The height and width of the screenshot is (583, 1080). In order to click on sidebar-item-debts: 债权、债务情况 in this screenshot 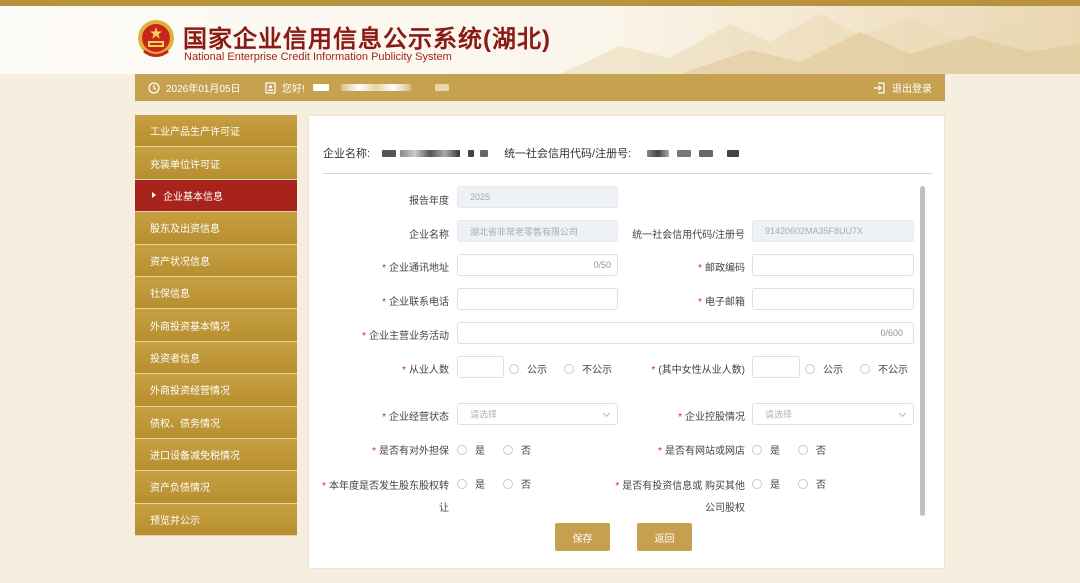, I will do `click(216, 422)`.